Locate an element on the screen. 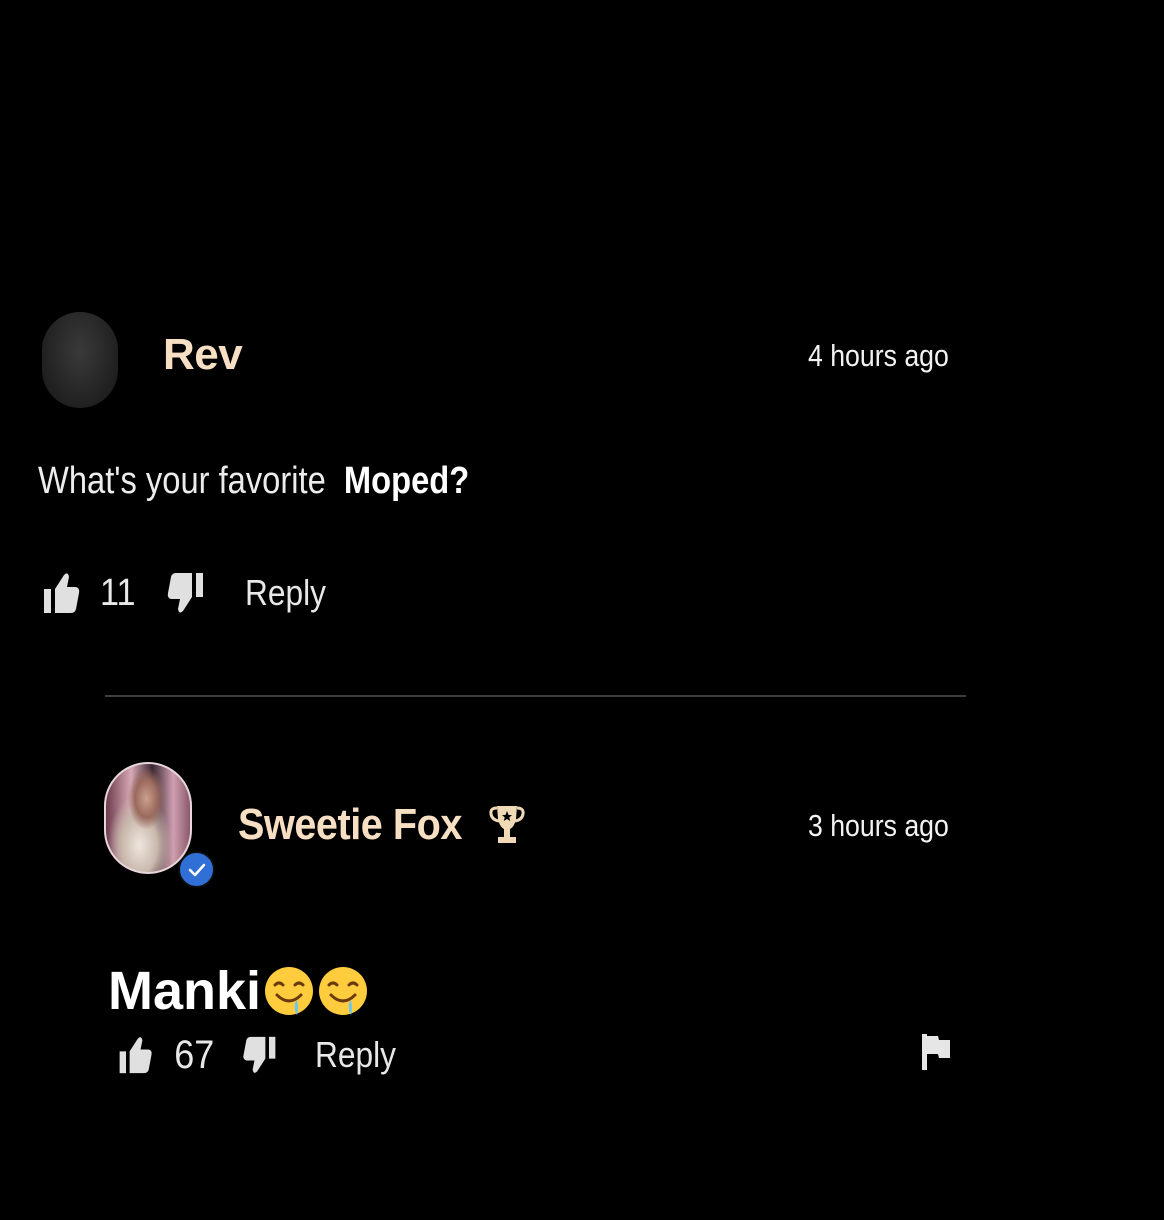  comment-username: Rev is located at coordinates (203, 355).